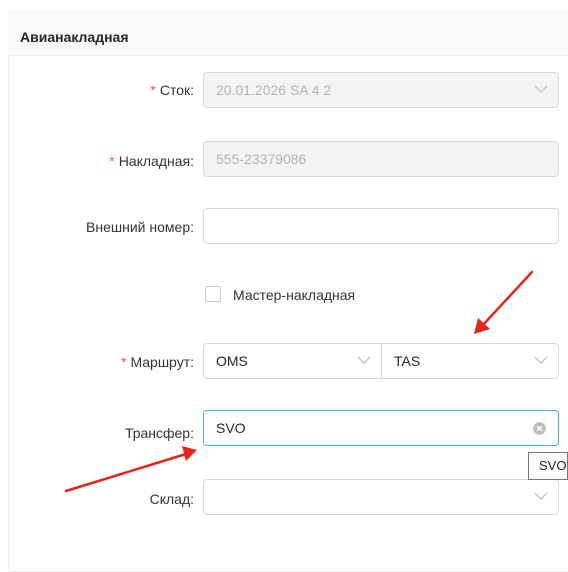 The width and height of the screenshot is (568, 572). I want to click on transfer-input: SVO, so click(381, 428).